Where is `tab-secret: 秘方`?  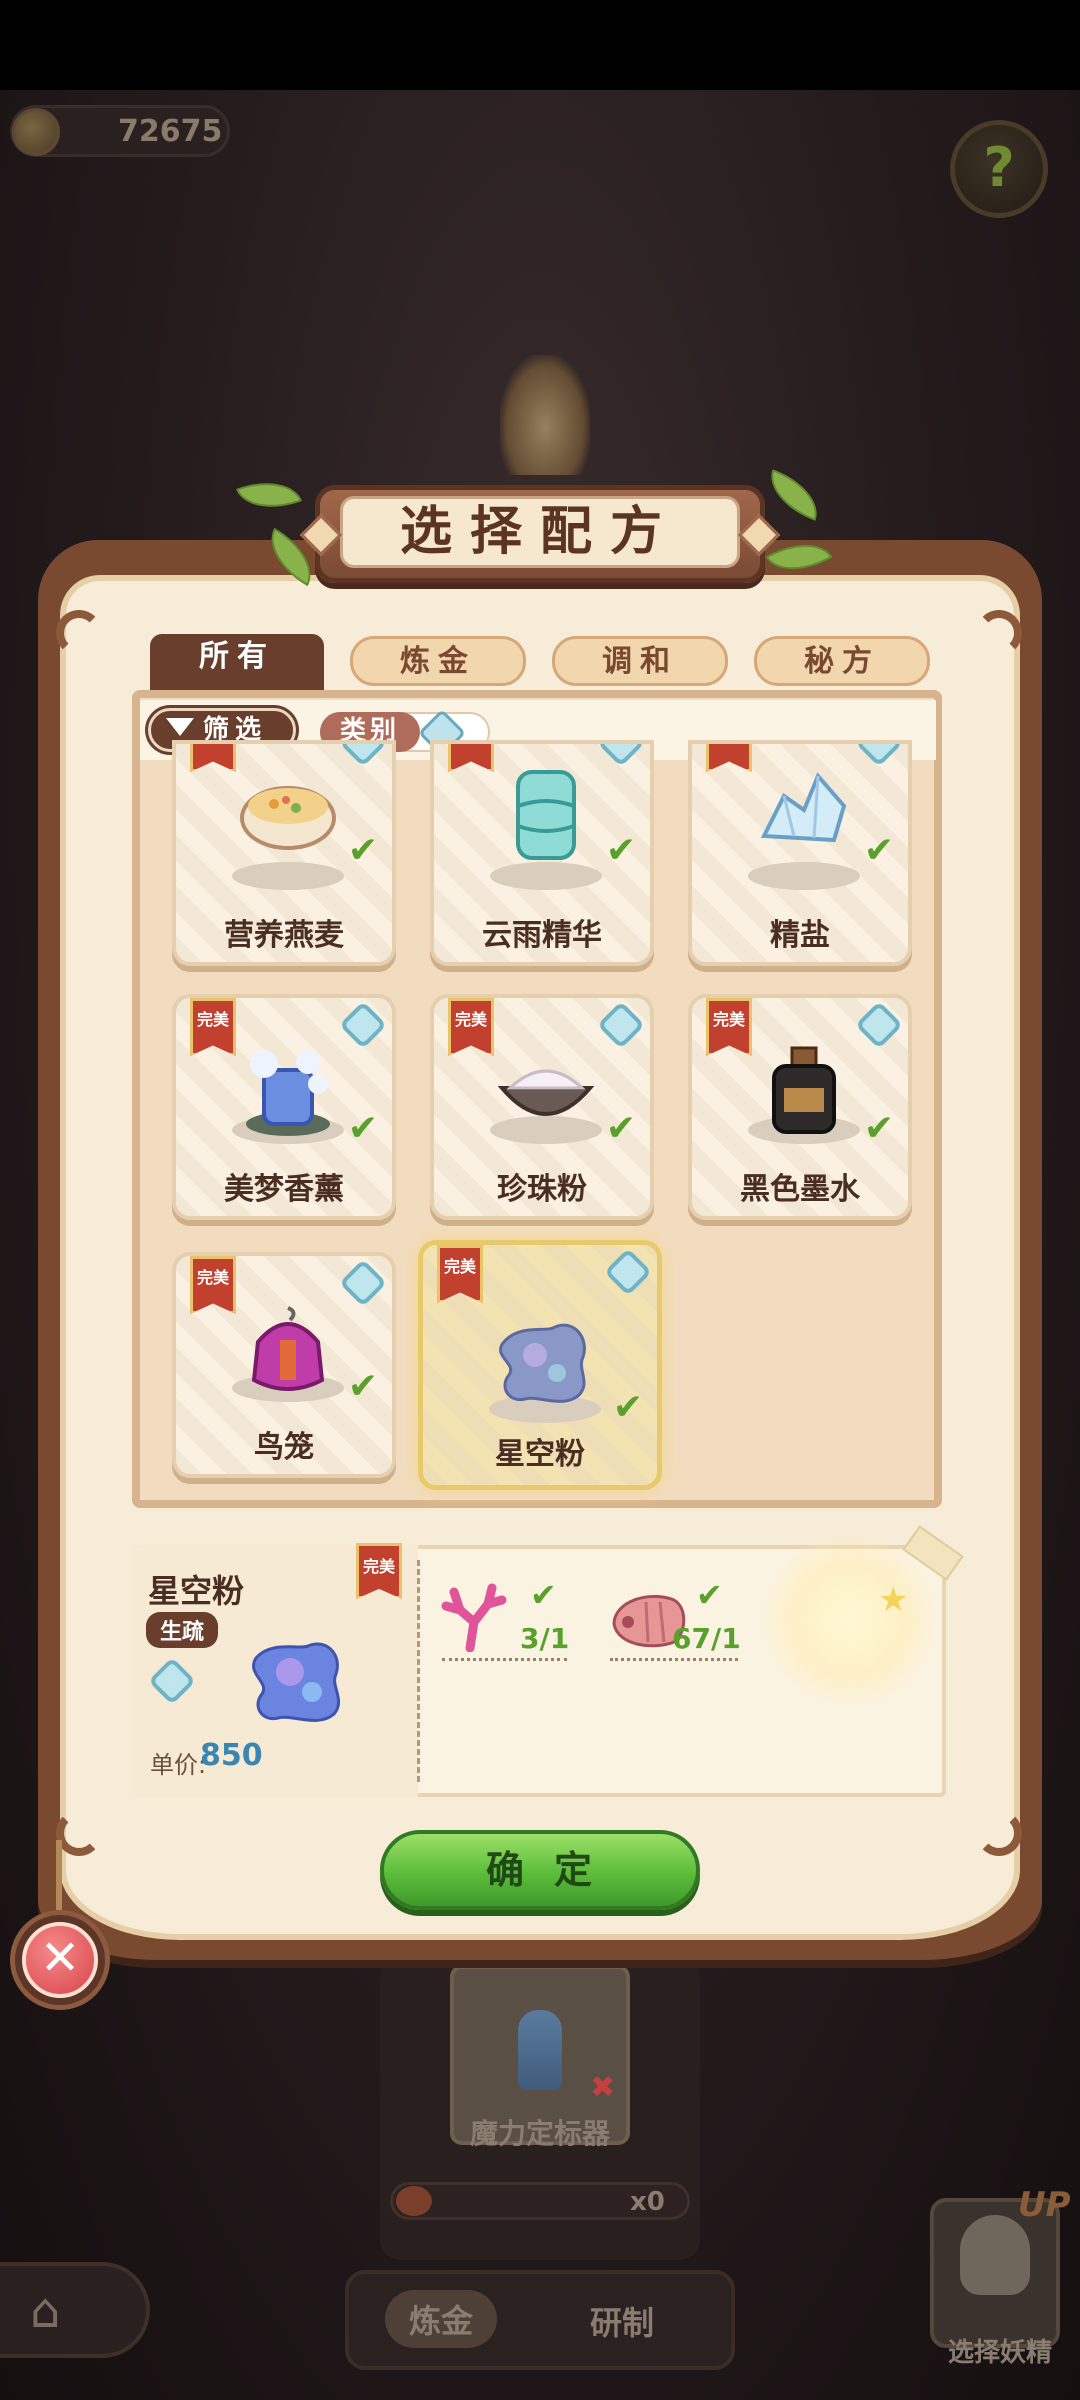 tab-secret: 秘方 is located at coordinates (842, 661).